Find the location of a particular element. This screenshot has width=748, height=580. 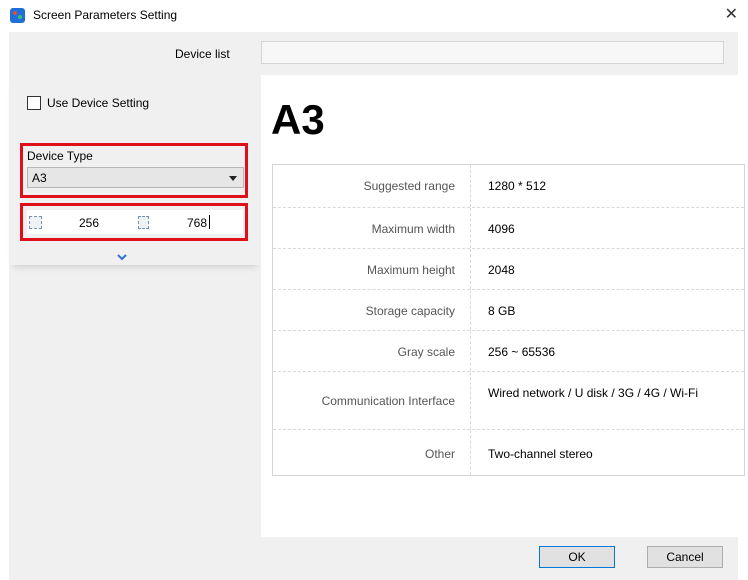

table-row: Maximum width 4096 is located at coordinates (508, 227).